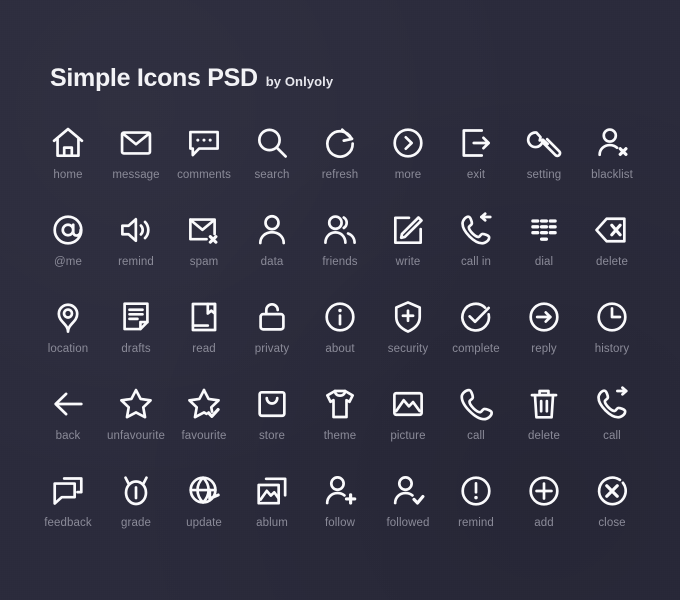 Image resolution: width=680 pixels, height=600 pixels. Describe the element at coordinates (612, 163) in the screenshot. I see `icon-cell-blacklist: blacklist` at that location.